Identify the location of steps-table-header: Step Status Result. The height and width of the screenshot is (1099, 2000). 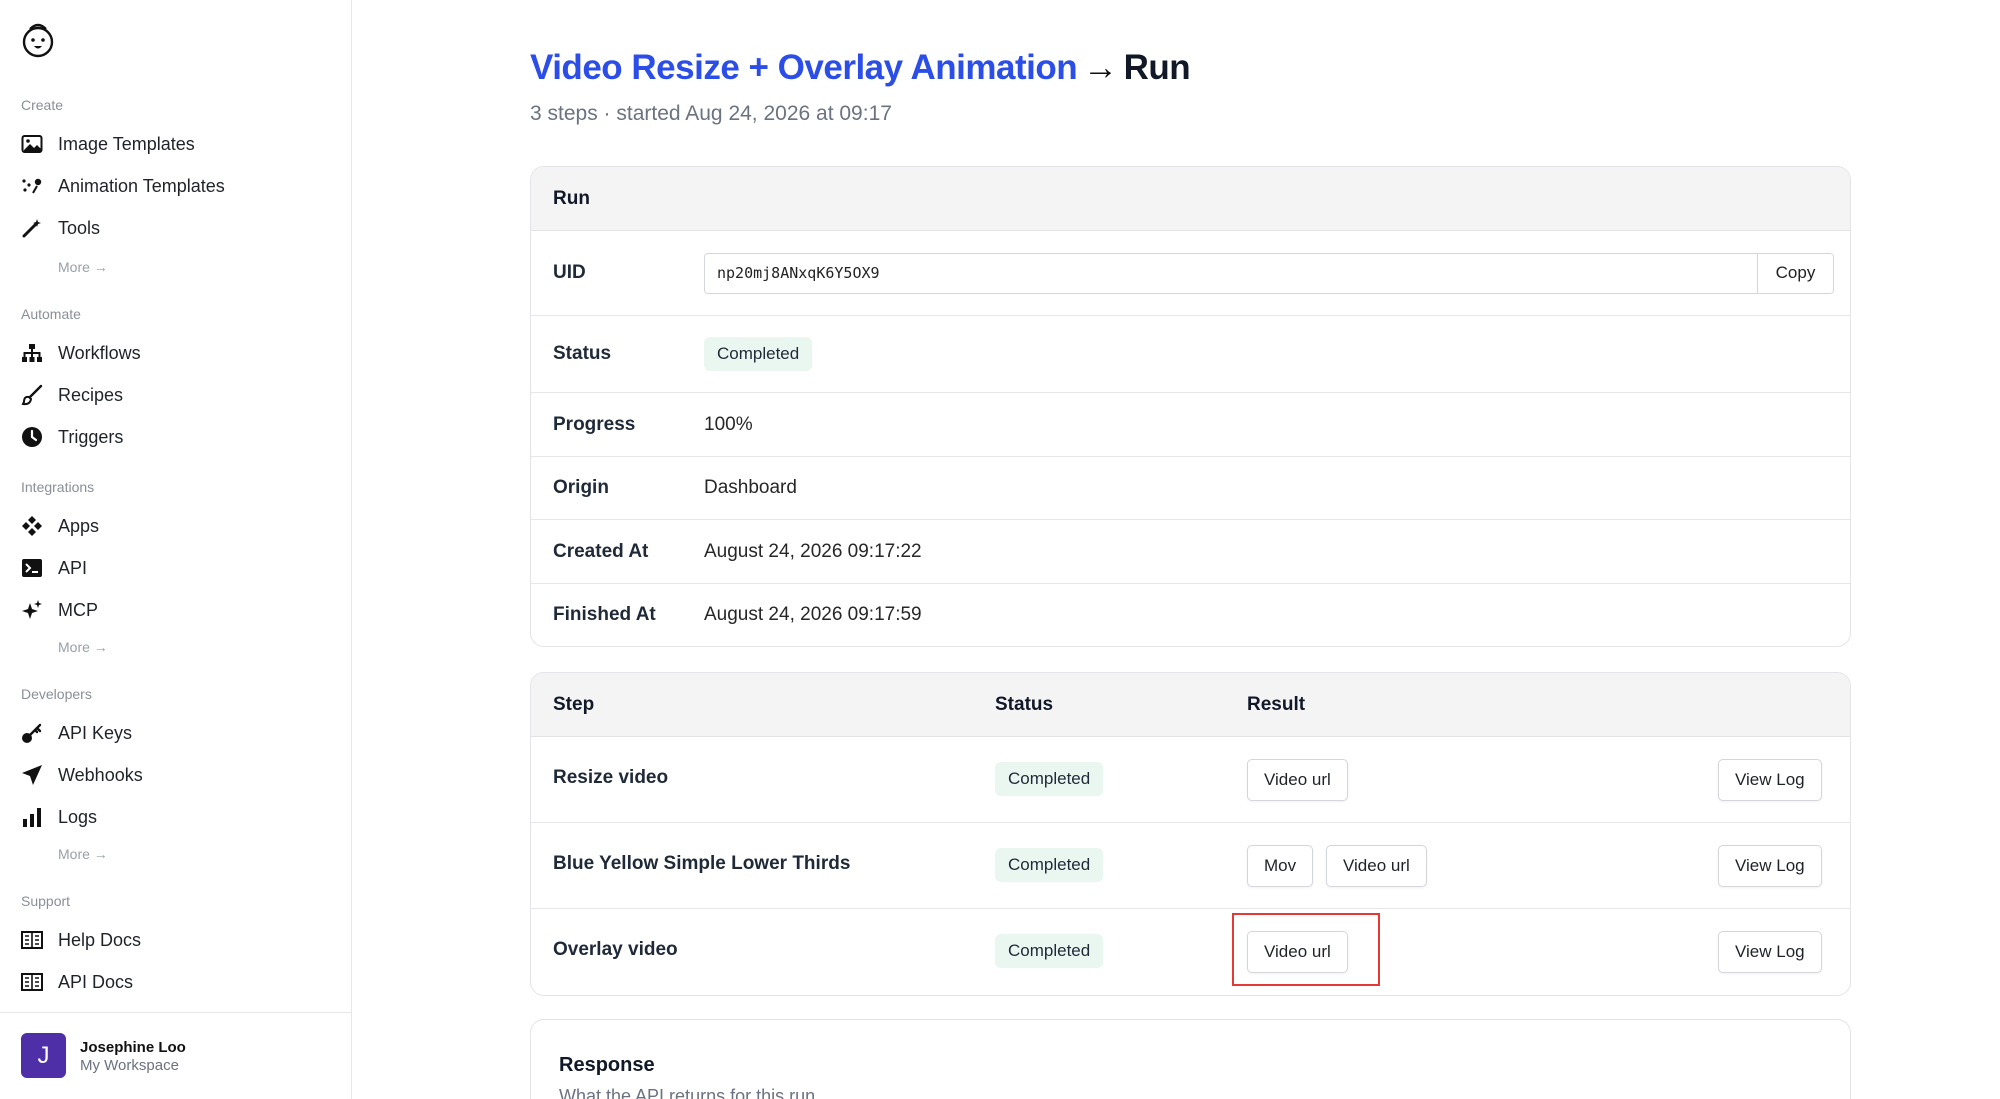
(1190, 705).